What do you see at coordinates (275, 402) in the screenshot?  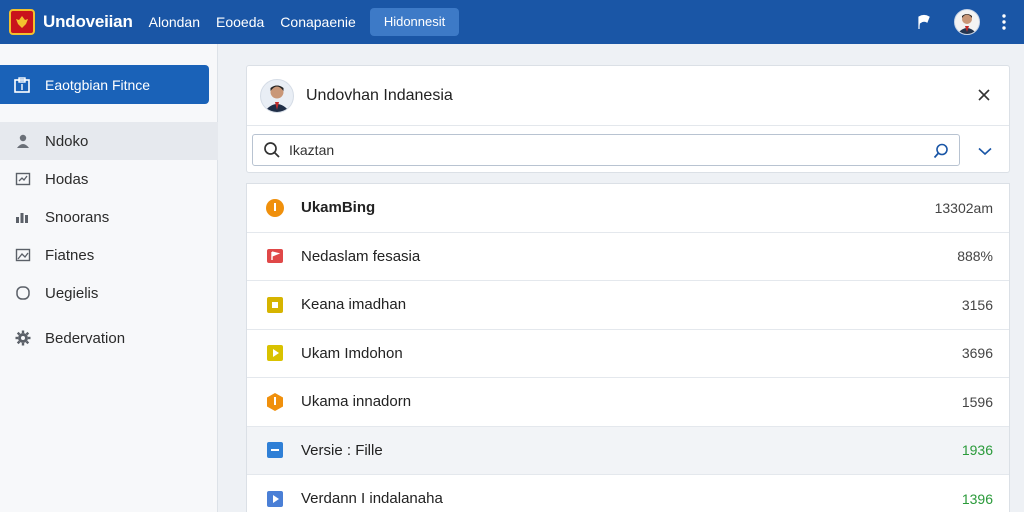 I see `hexagon-icon` at bounding box center [275, 402].